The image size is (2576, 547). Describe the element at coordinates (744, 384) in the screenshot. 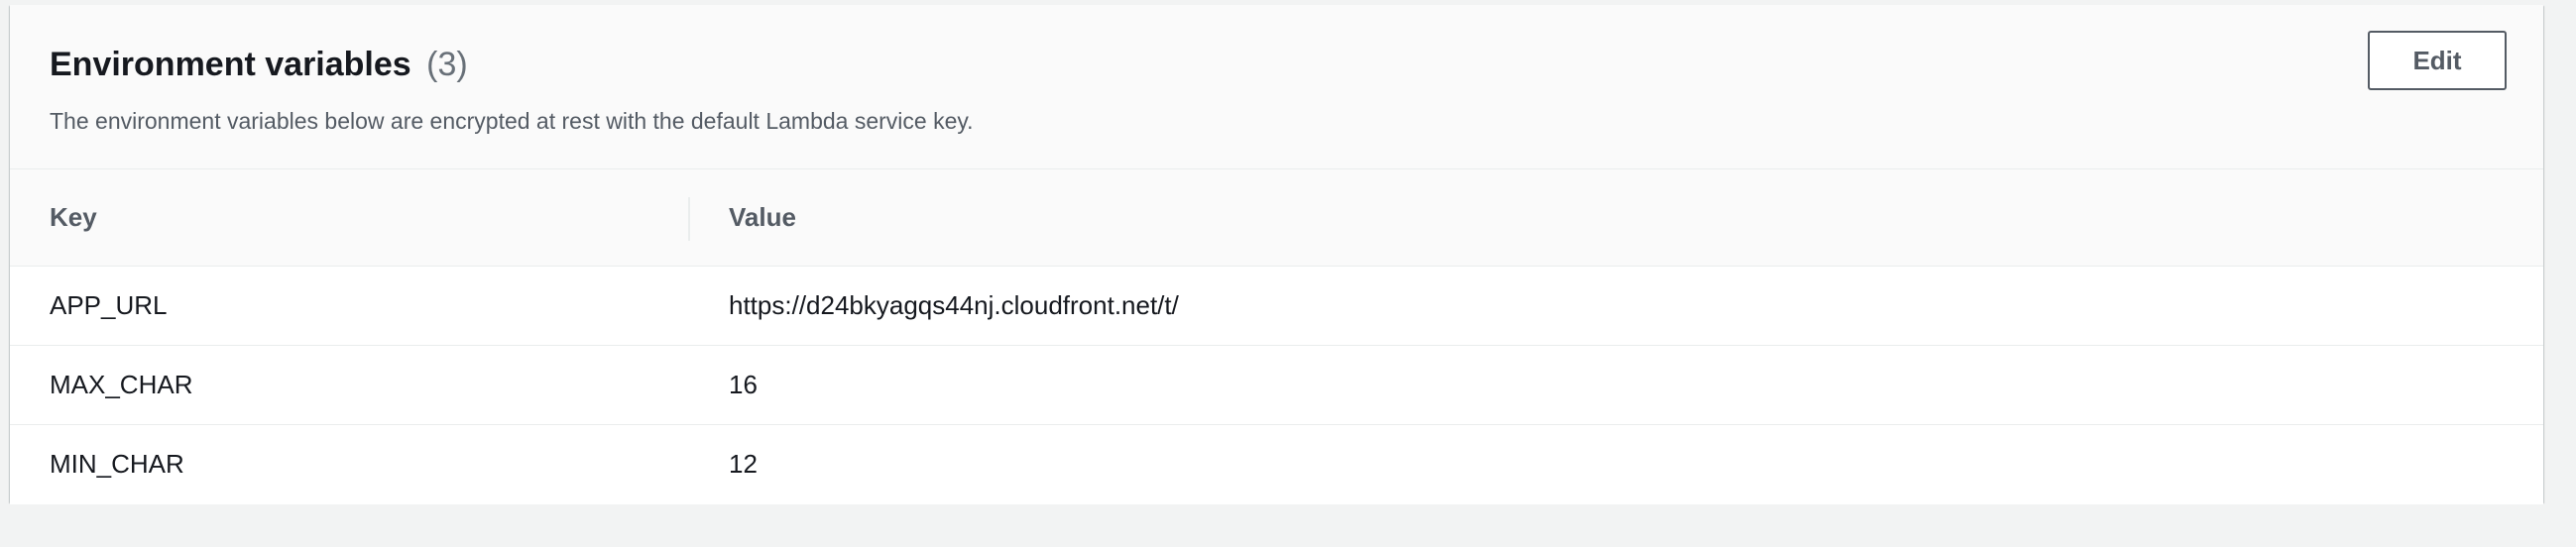

I see `variable-value: 16` at that location.